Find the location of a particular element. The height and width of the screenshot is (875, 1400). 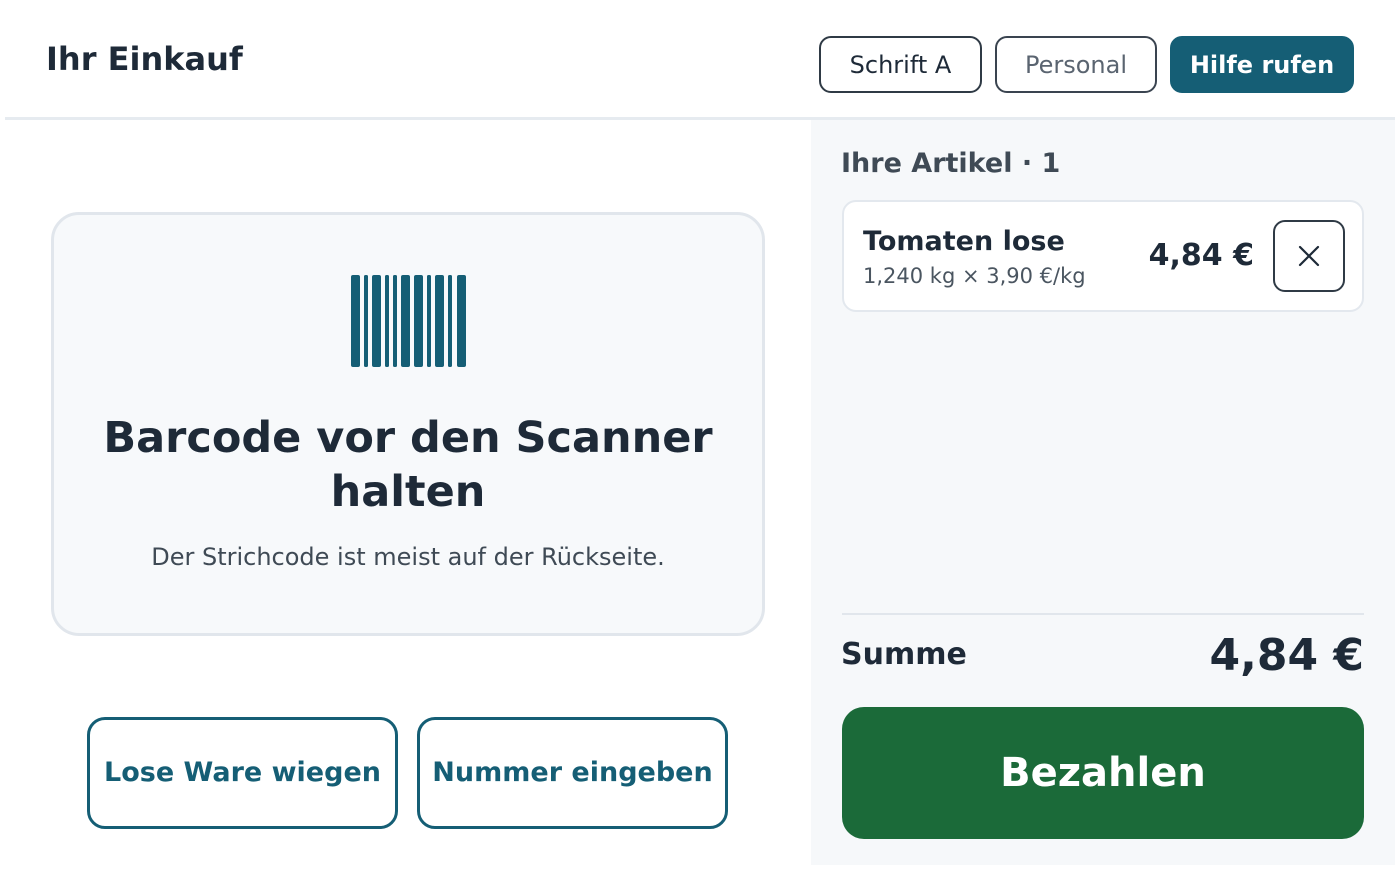

cart-title: Ihre Artikel · 1 is located at coordinates (951, 163).